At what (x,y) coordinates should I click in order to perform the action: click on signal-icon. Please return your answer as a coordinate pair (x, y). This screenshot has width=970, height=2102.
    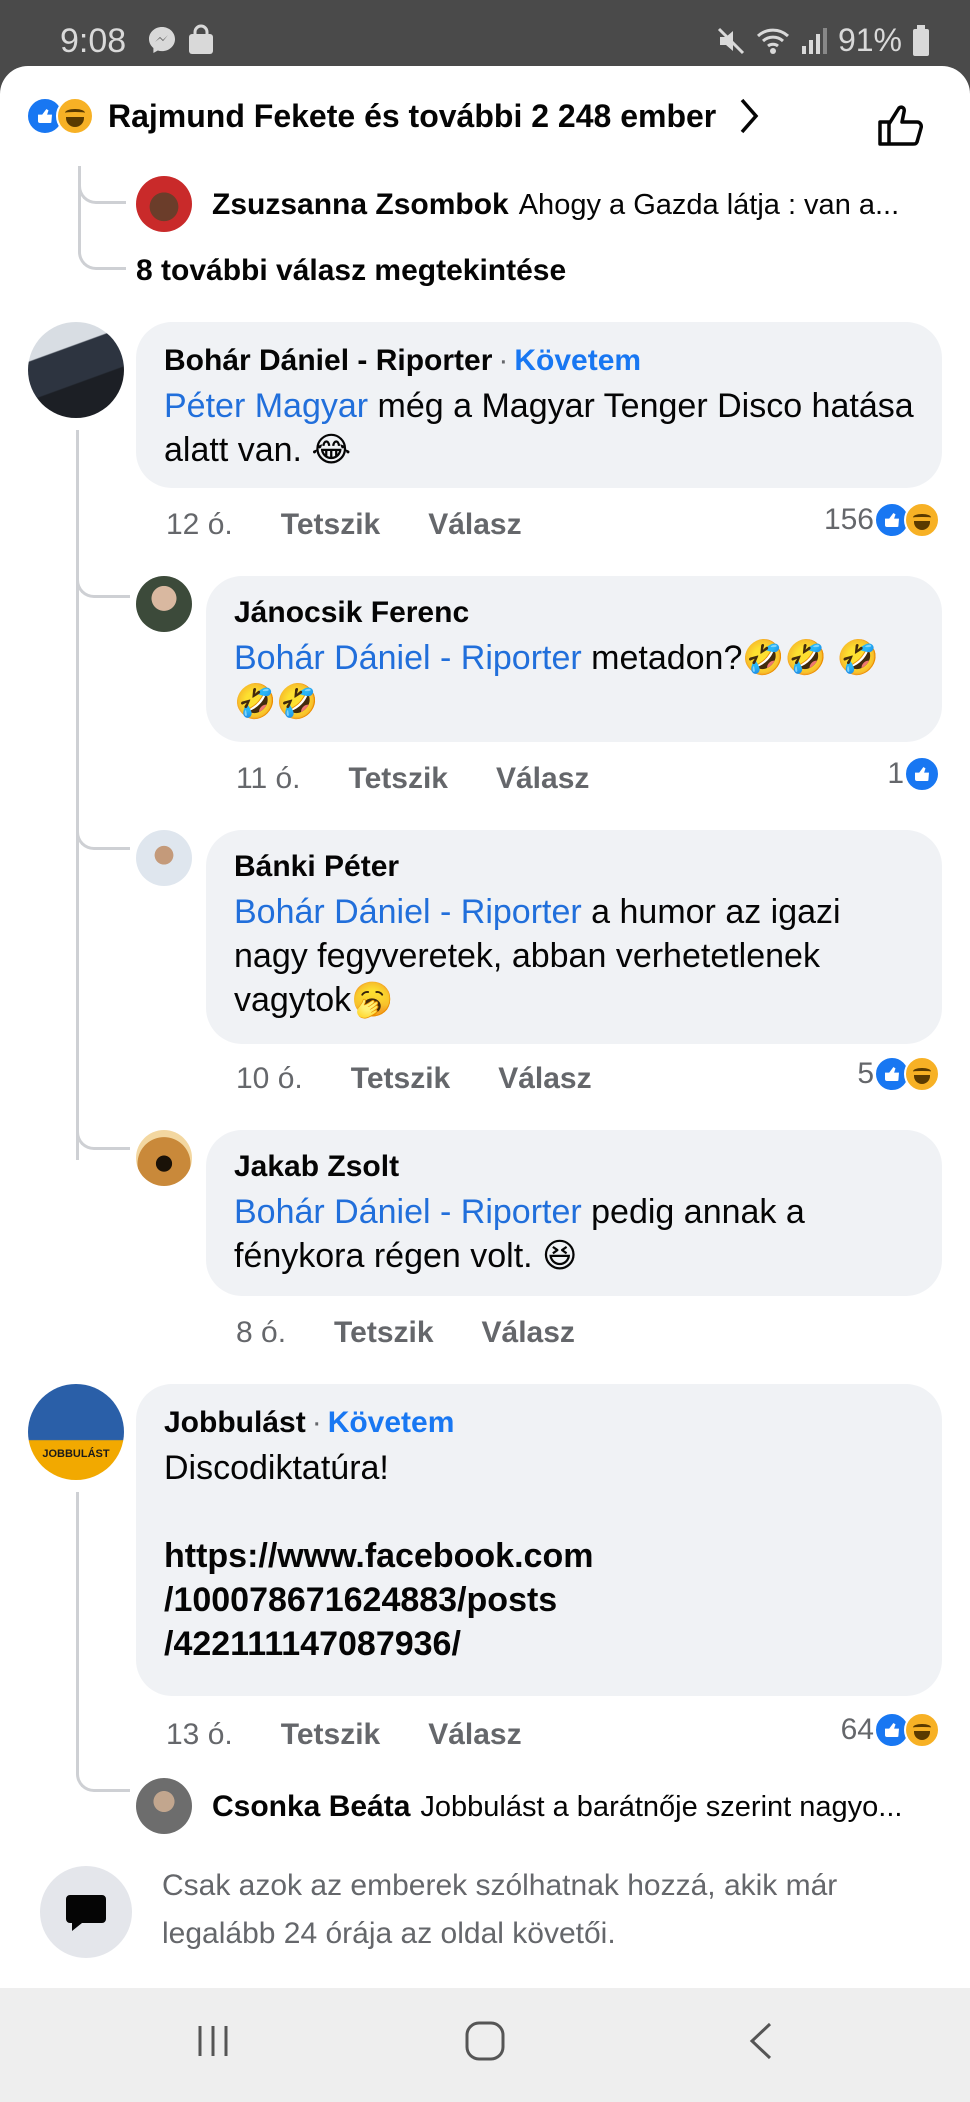
    Looking at the image, I should click on (814, 40).